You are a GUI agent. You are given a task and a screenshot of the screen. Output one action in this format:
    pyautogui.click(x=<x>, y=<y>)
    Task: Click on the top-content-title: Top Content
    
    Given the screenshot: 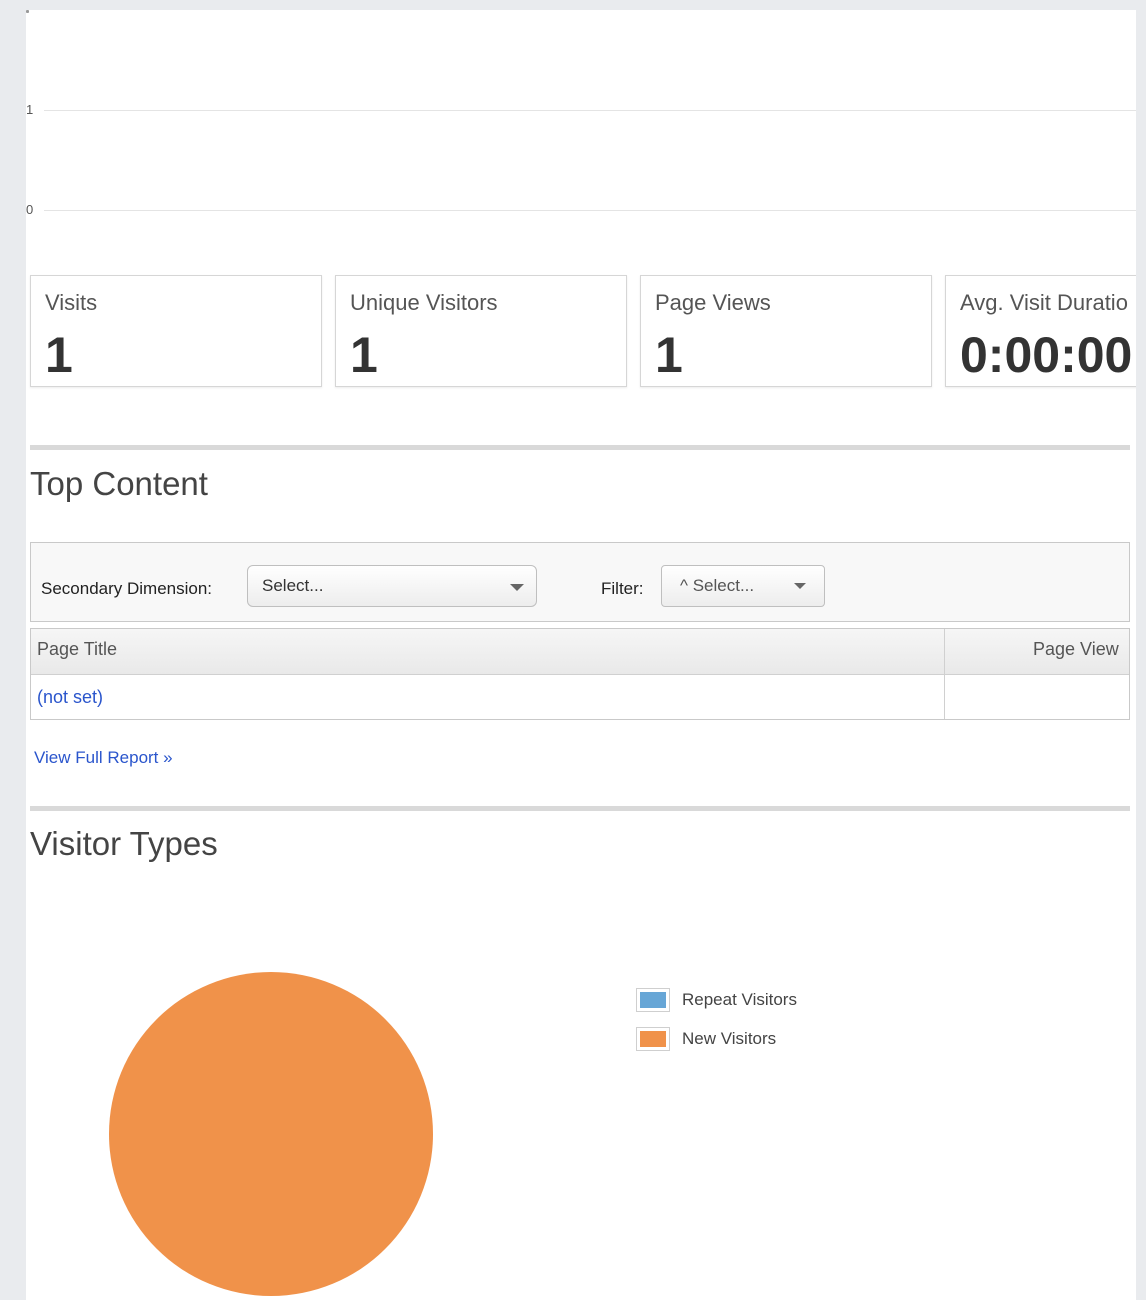 What is the action you would take?
    pyautogui.click(x=119, y=483)
    